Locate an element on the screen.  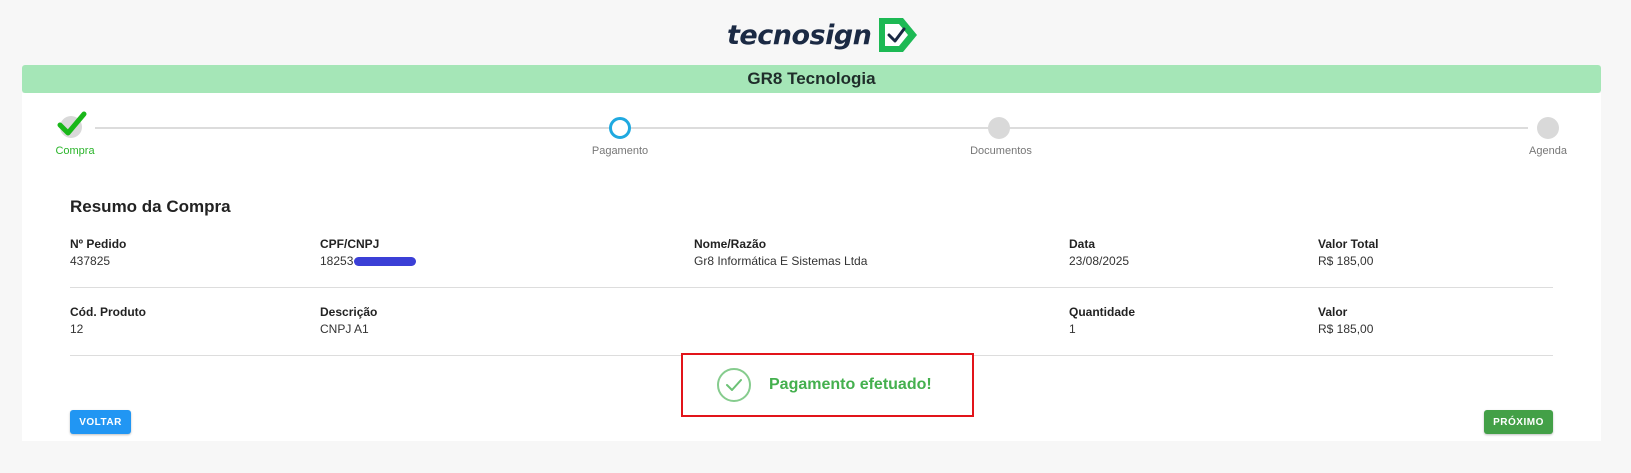
quantity-field: Quantidade 1 is located at coordinates (1102, 320).